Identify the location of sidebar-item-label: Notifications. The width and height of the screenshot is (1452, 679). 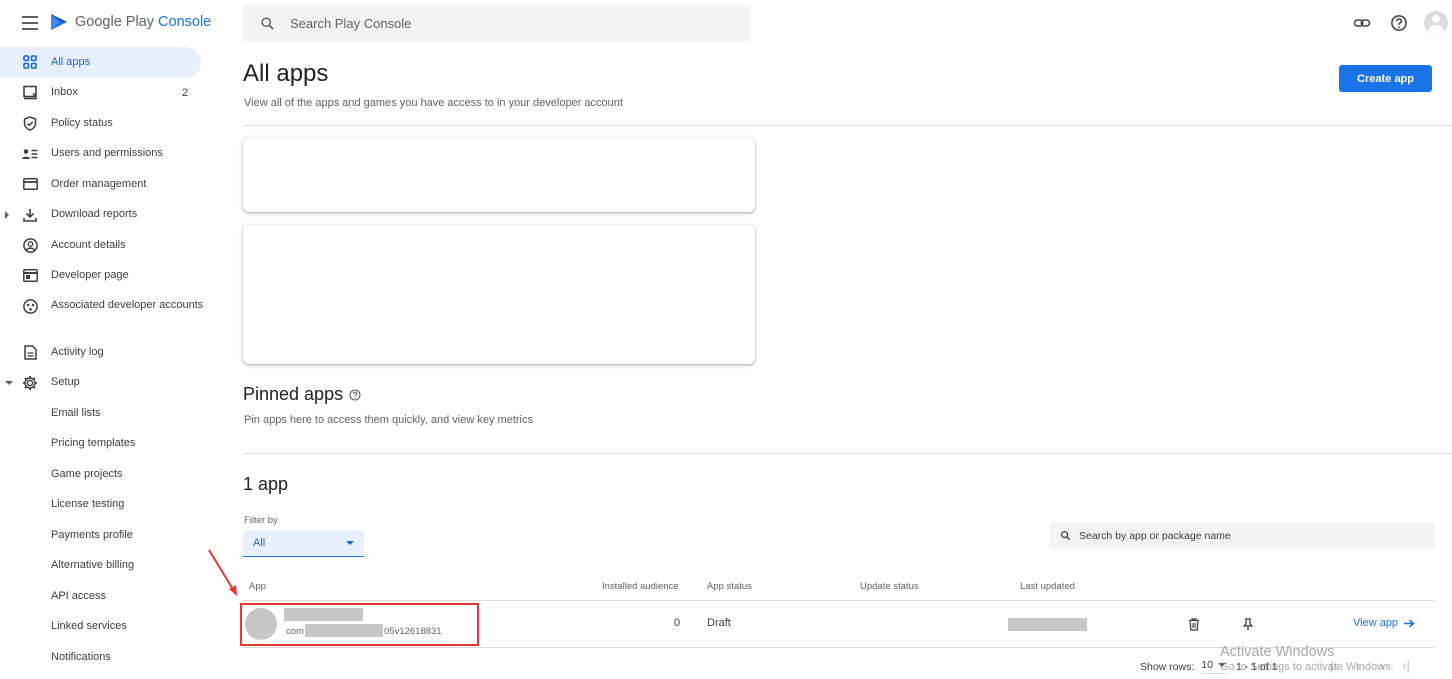
(81, 656).